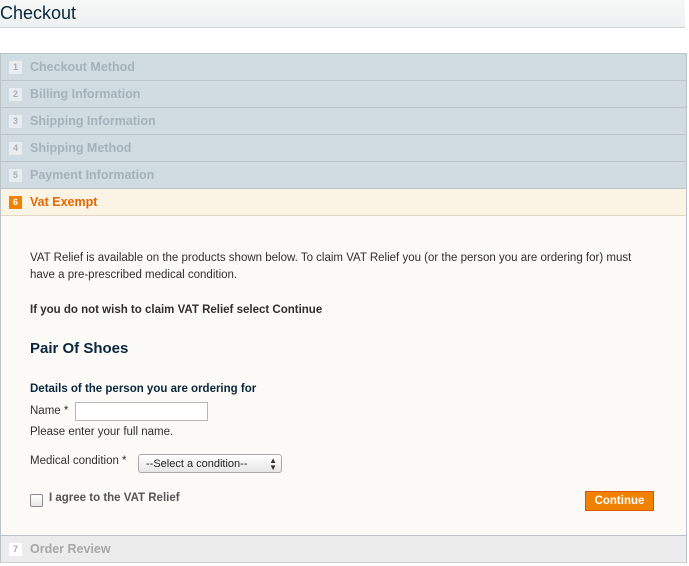  I want to click on name-label: Name *, so click(49, 411).